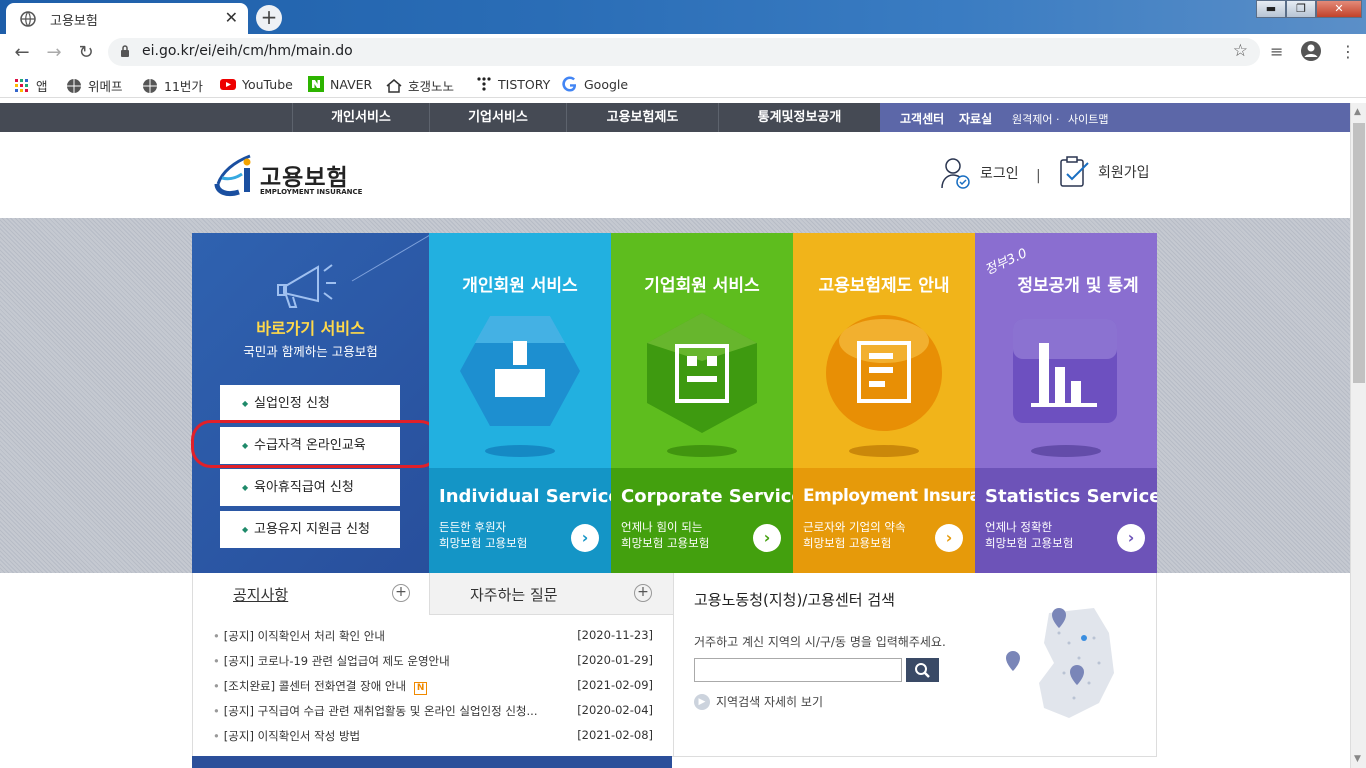  What do you see at coordinates (433, 688) in the screenshot?
I see `notice-item: • [조치완료] 콜센터 전화연결 장애 안내 N [2021-02-09]` at bounding box center [433, 688].